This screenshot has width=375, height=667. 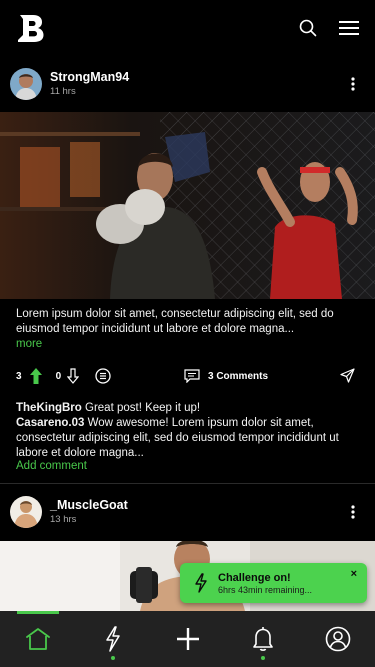 I want to click on challenge-toast: Challenge on! 6hrs 43min remaining... ×, so click(x=273, y=583).